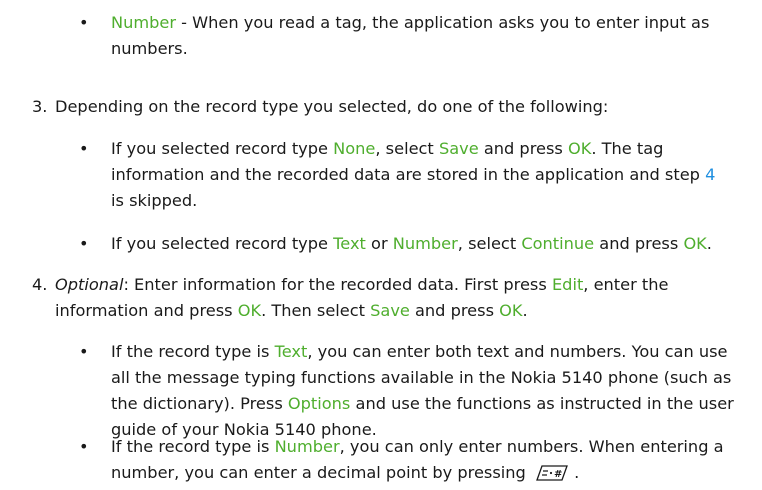  What do you see at coordinates (558, 243) in the screenshot?
I see `term-continue: Continue` at bounding box center [558, 243].